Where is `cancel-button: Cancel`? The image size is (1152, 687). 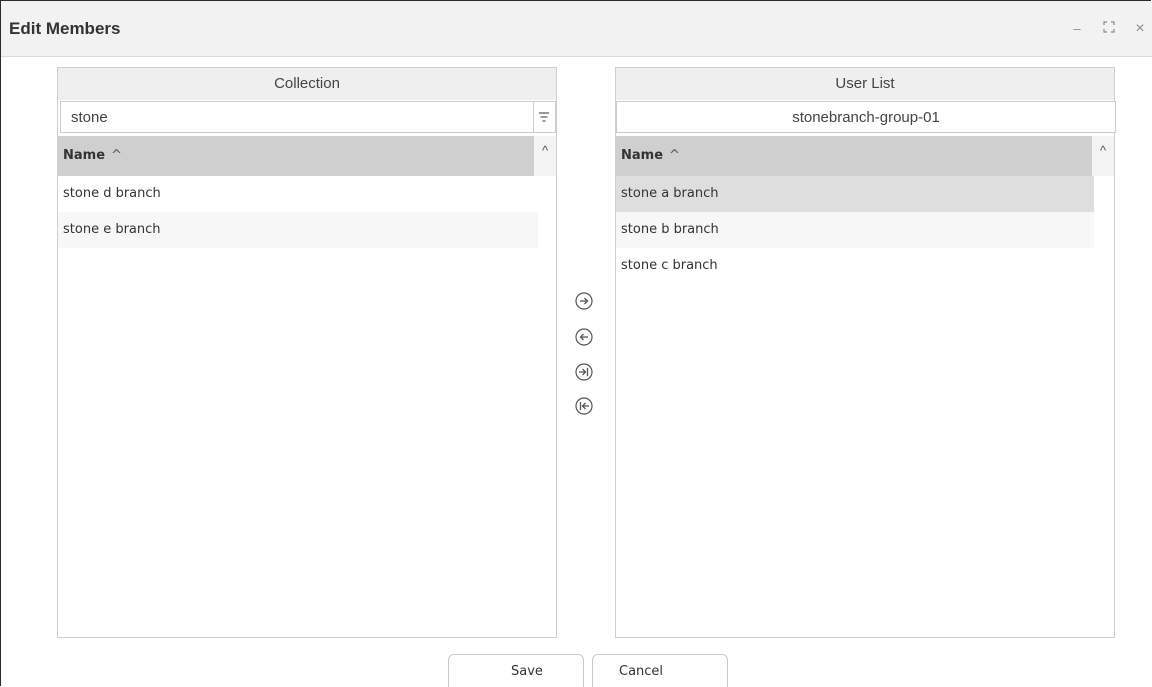
cancel-button: Cancel is located at coordinates (660, 670).